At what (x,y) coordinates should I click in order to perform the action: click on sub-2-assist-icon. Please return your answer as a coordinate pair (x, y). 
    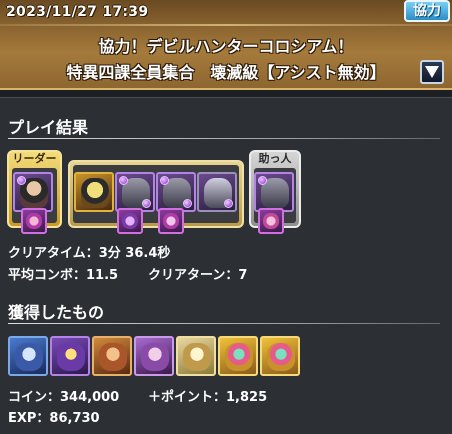
    Looking at the image, I should click on (130, 221).